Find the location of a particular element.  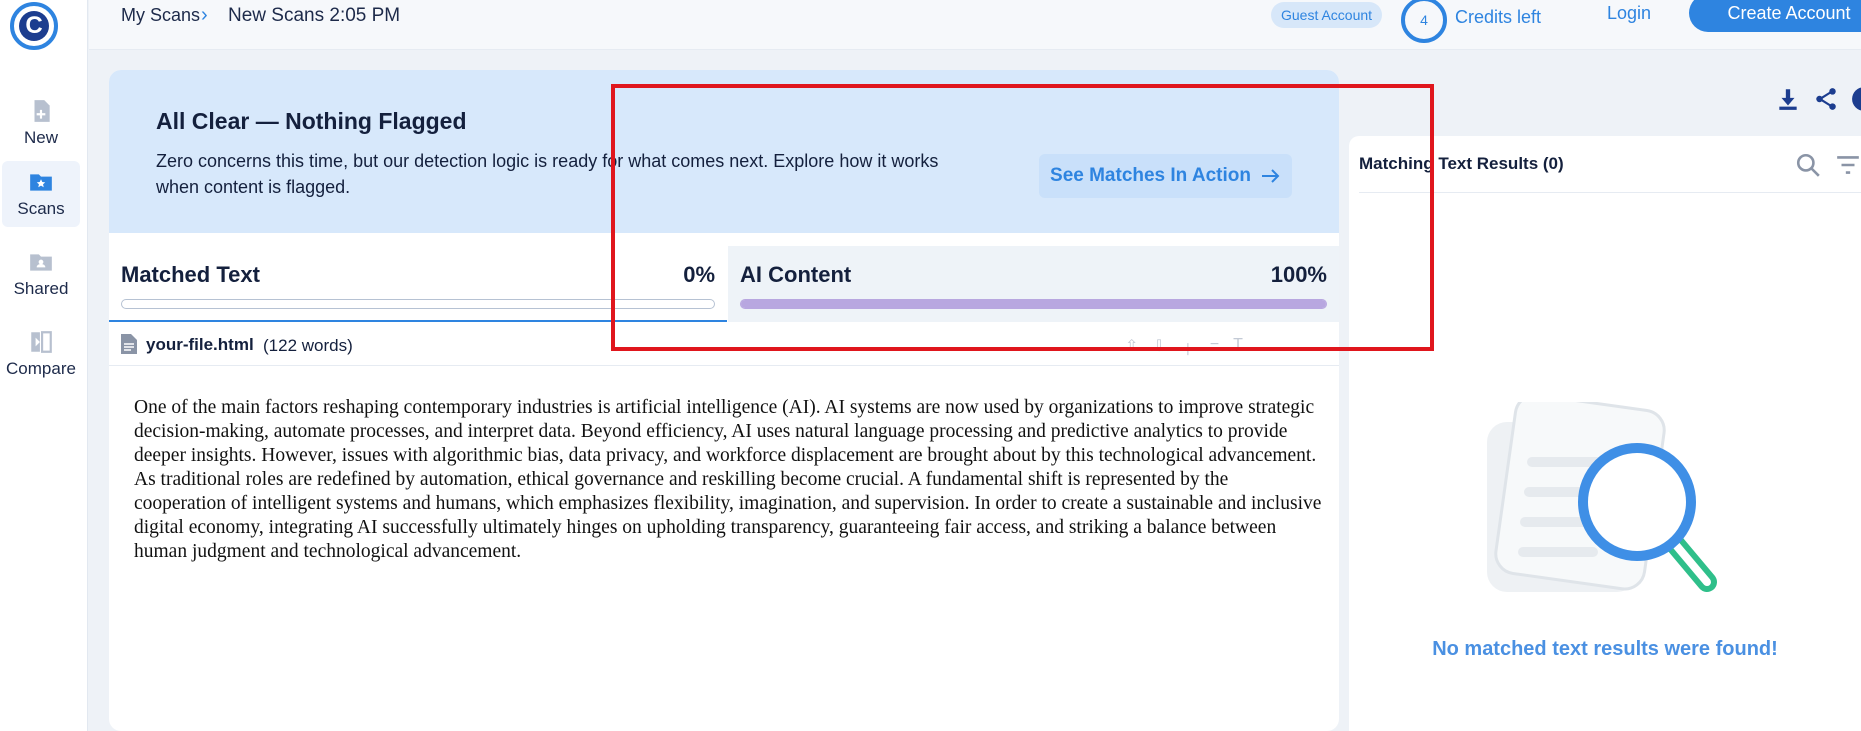

sidebar: C New Scans Shared Compare is located at coordinates (44, 365).